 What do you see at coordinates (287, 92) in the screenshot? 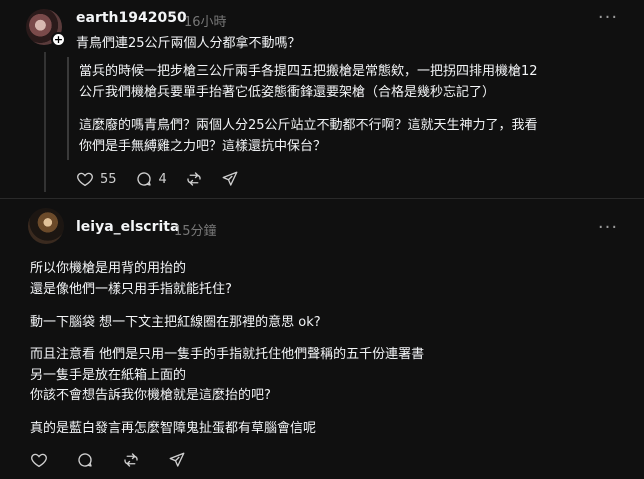
I see `quote-text-line: 公斤我們機槍兵要單手抬著它低姿態衝鋒還要架槍（合格是幾秒忘記了）` at bounding box center [287, 92].